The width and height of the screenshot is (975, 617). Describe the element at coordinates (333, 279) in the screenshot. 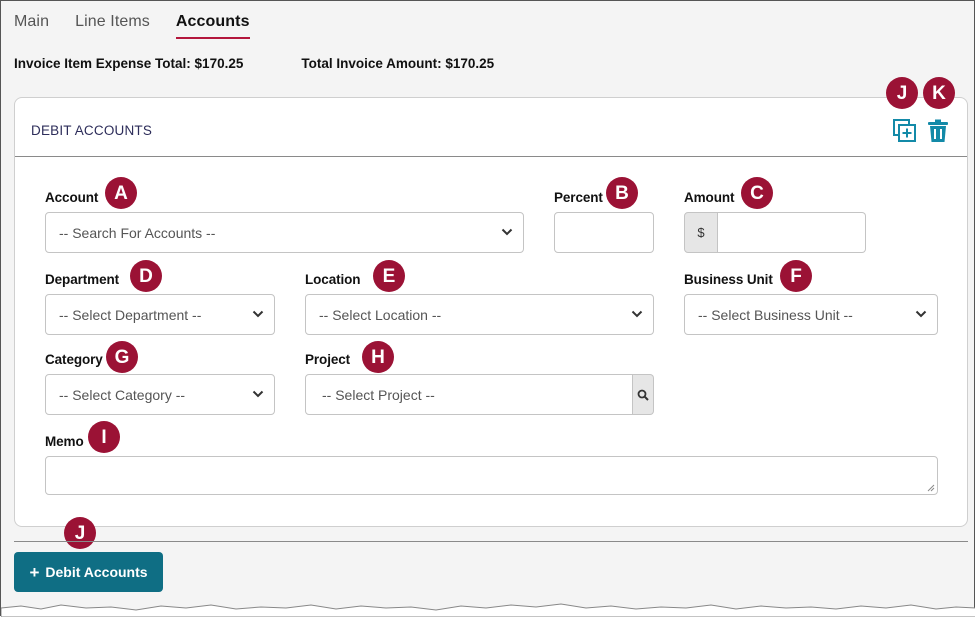

I see `location-label: Location` at that location.